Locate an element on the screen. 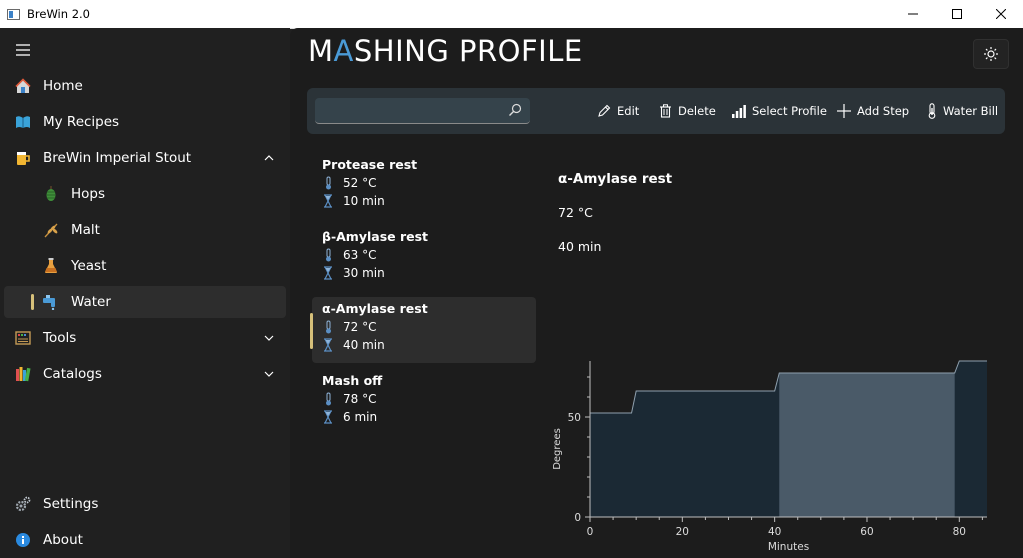  maximize-icon is located at coordinates (957, 14).